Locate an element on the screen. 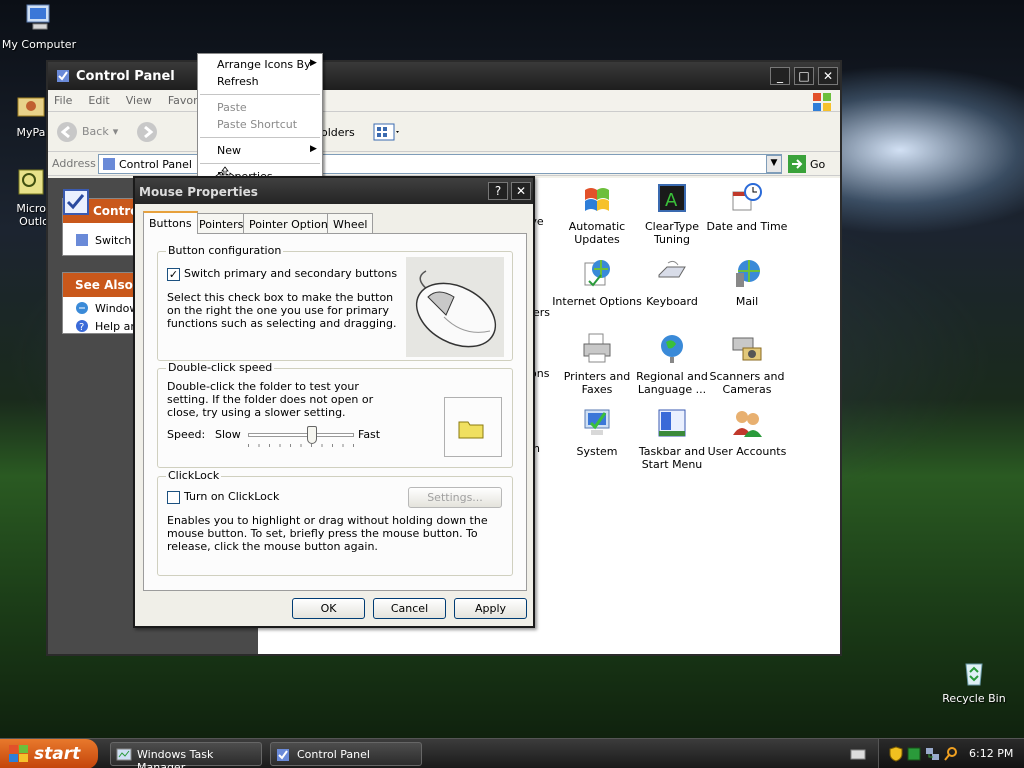  help-icon: ? is located at coordinates (82, 326).